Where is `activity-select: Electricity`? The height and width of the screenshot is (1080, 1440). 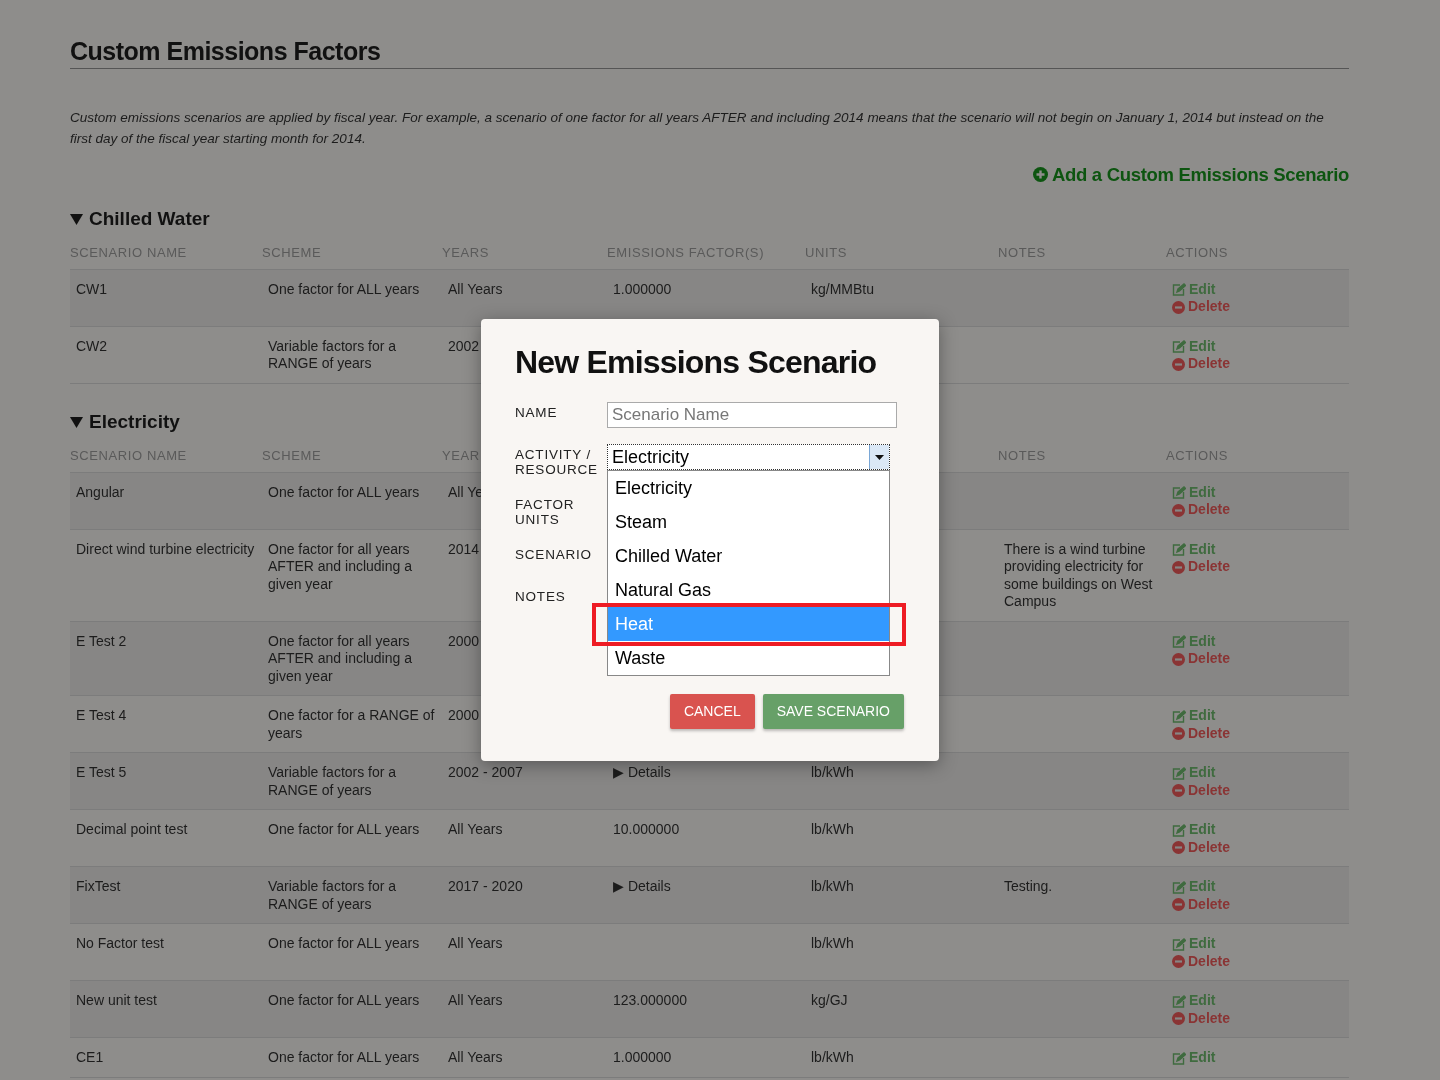 activity-select: Electricity is located at coordinates (748, 457).